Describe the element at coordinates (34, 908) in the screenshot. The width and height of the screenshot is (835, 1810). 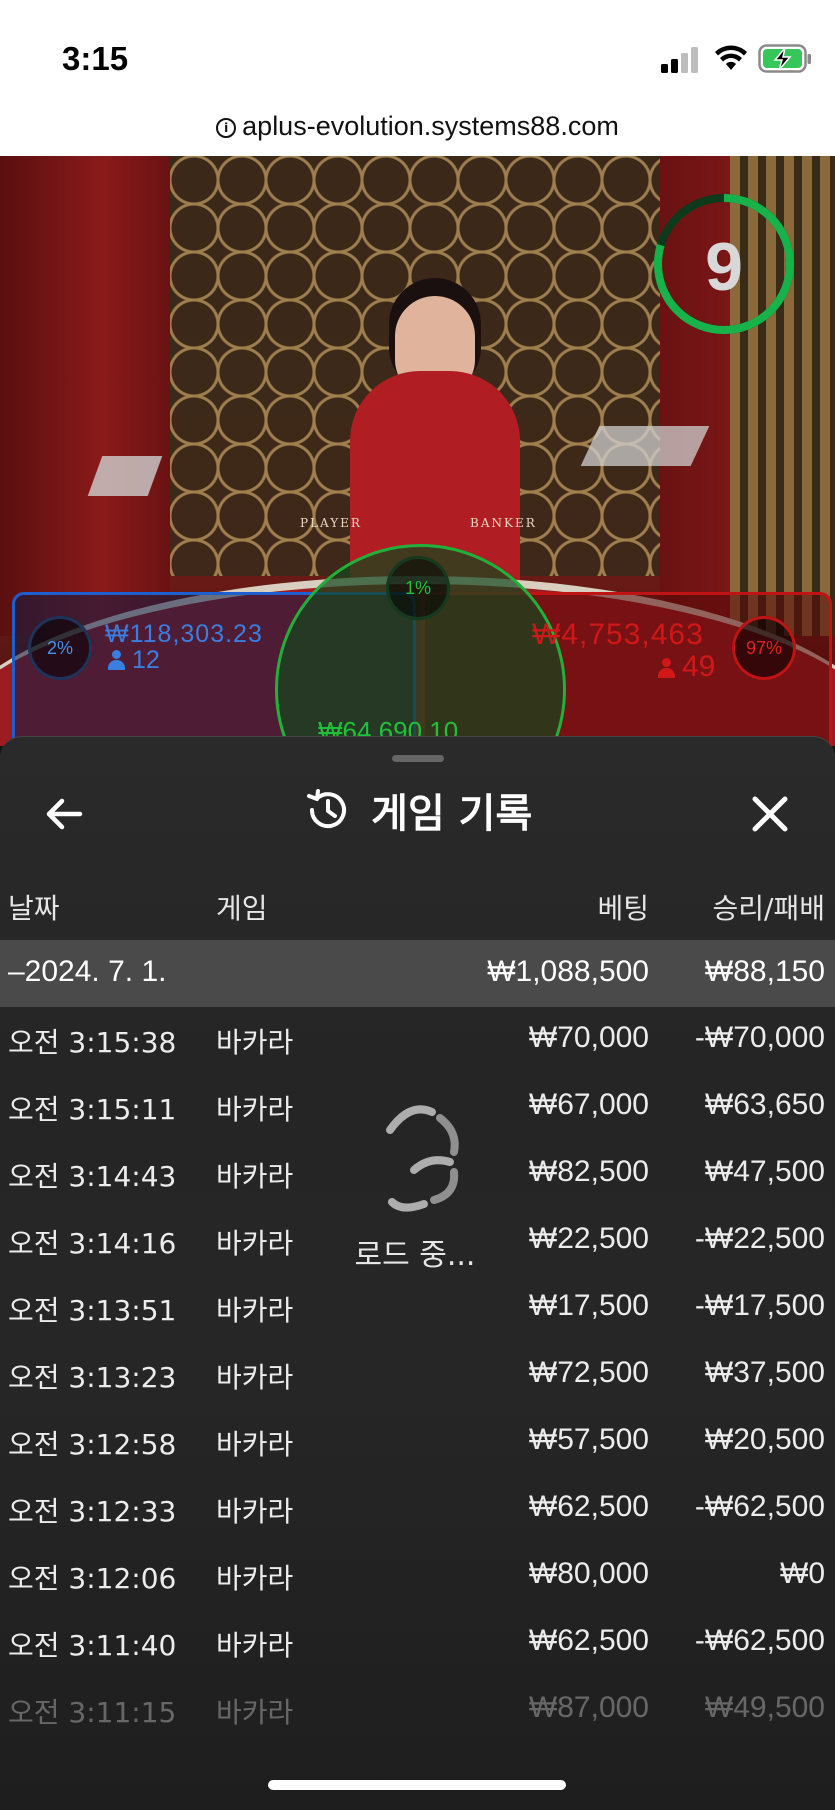
I see `column-header-date: 날짜` at that location.